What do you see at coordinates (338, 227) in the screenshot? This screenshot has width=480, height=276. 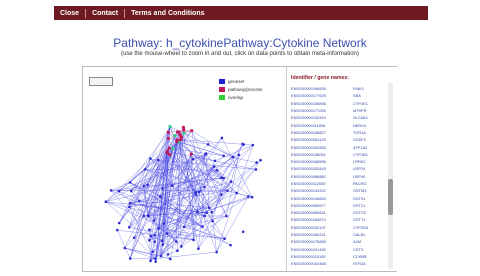 I see `identifier-row: ENSG00000100197CYP2D6` at bounding box center [338, 227].